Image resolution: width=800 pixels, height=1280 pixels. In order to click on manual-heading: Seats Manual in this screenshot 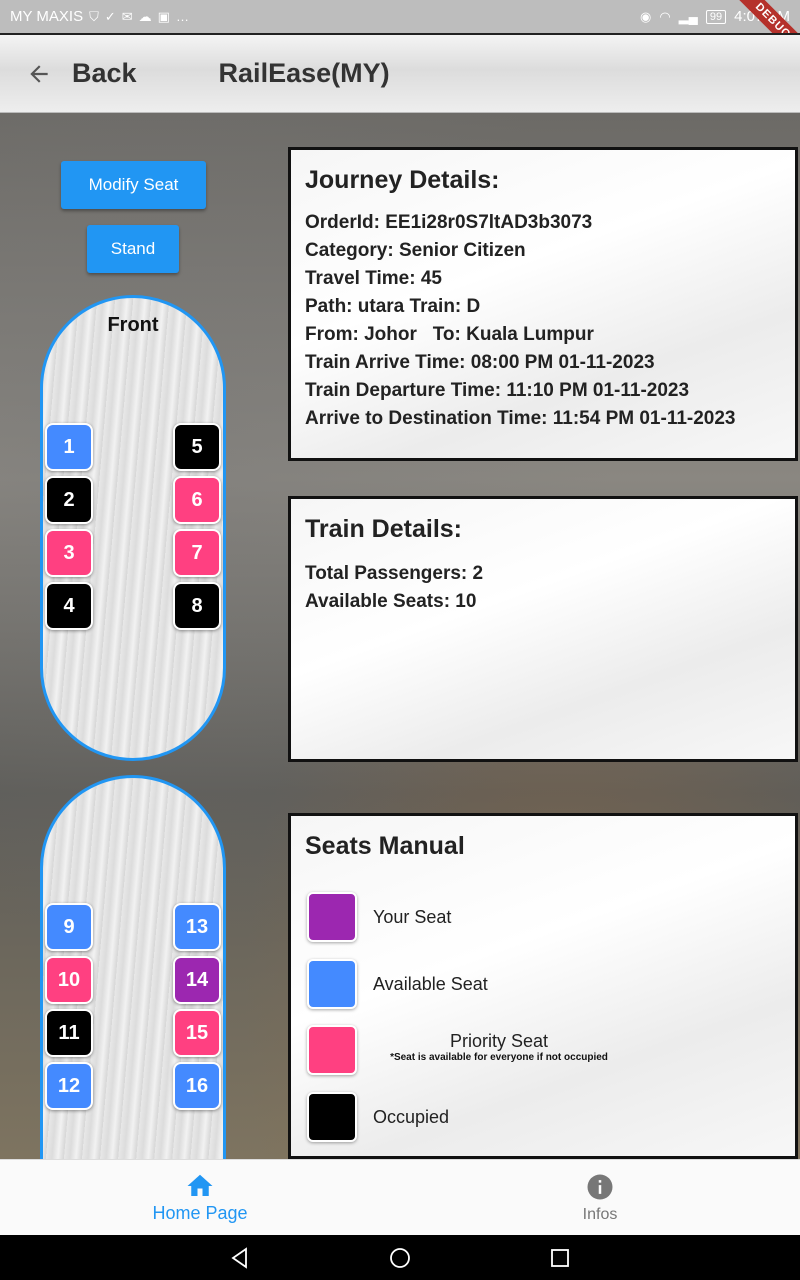, I will do `click(385, 846)`.